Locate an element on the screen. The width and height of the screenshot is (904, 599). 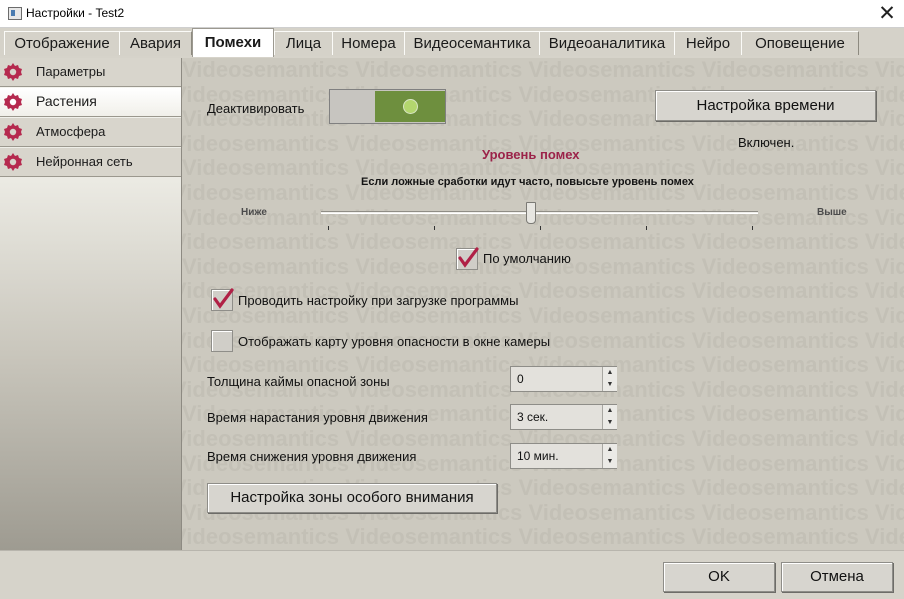
app-icon is located at coordinates (15, 13).